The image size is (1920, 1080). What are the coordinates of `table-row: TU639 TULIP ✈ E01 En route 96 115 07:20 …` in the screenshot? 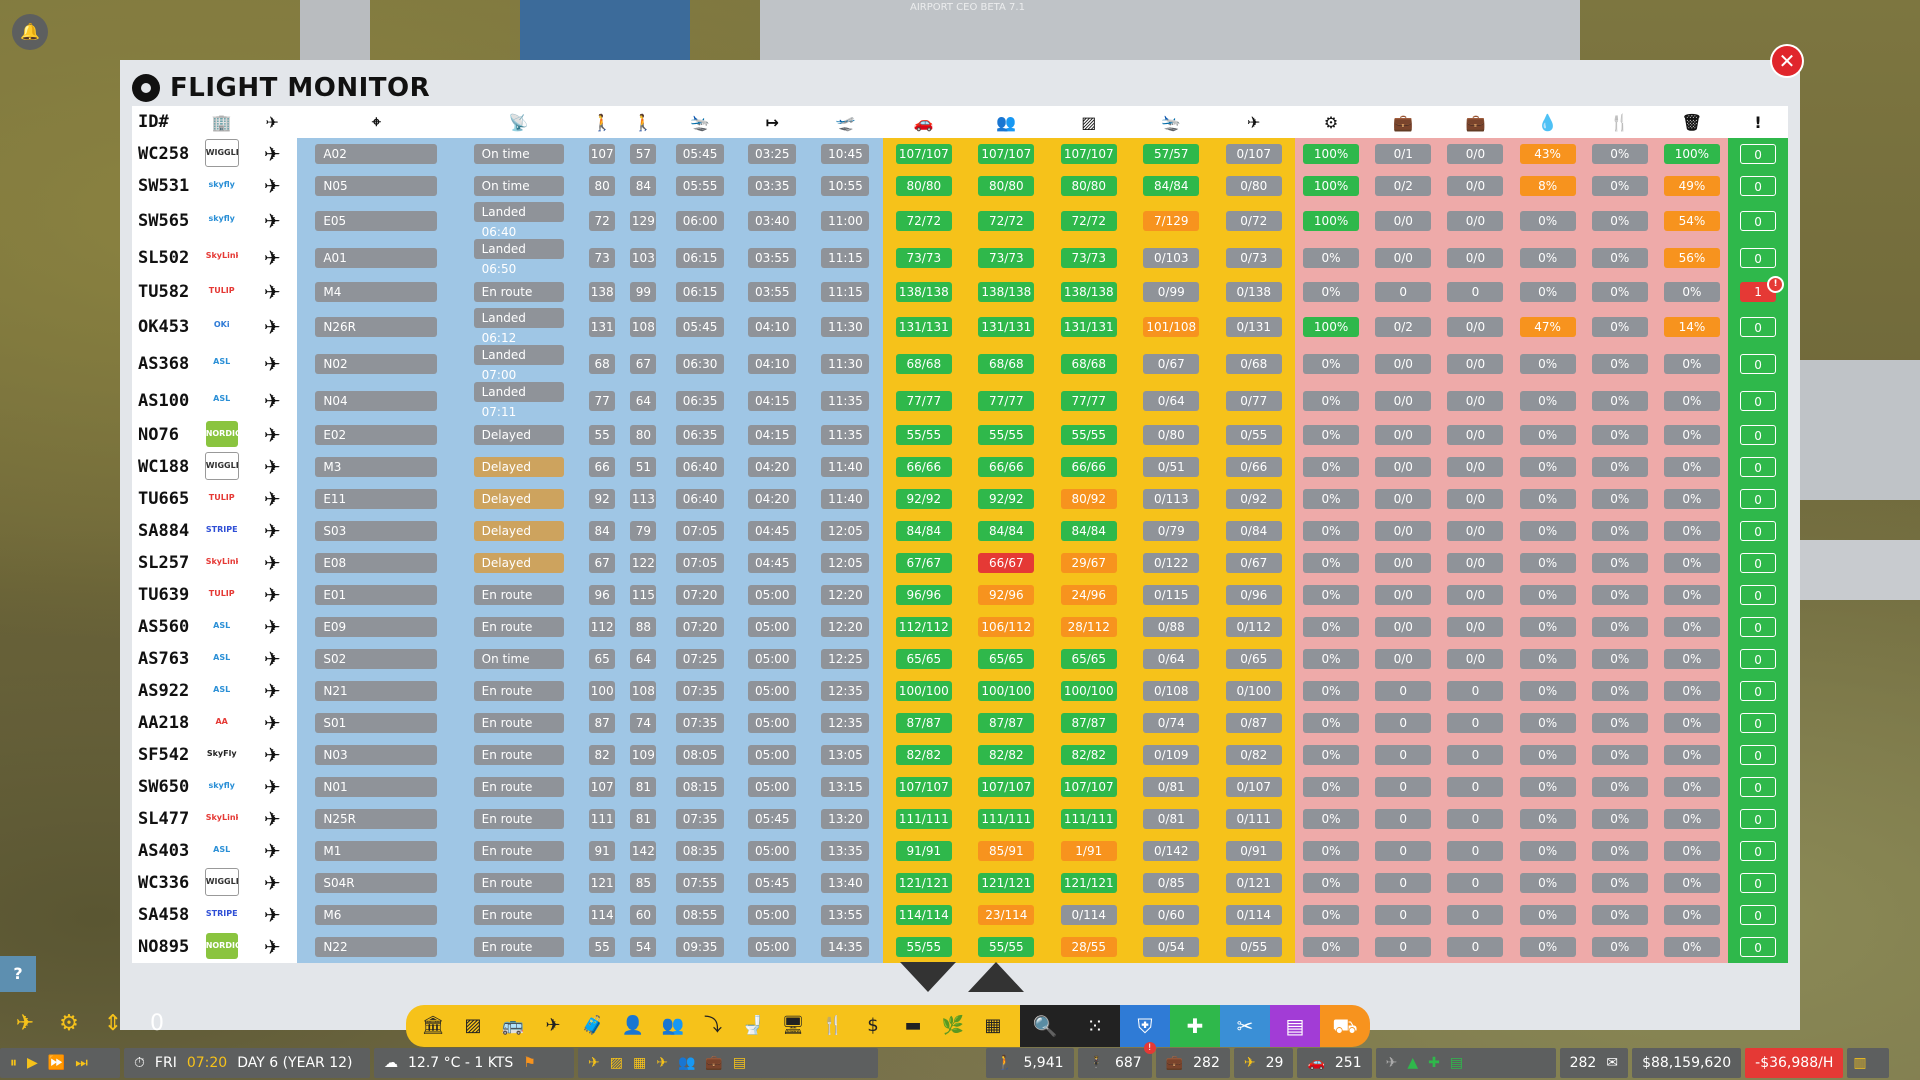 It's located at (960, 595).